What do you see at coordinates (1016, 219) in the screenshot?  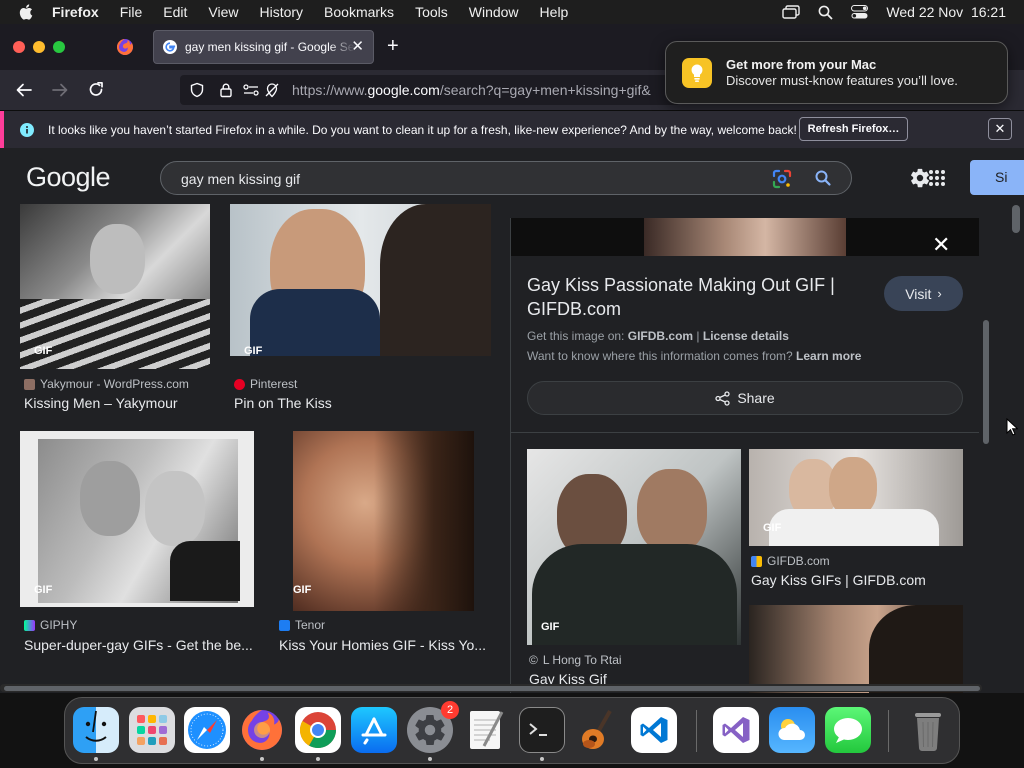 I see `page-scrollbar-thumb` at bounding box center [1016, 219].